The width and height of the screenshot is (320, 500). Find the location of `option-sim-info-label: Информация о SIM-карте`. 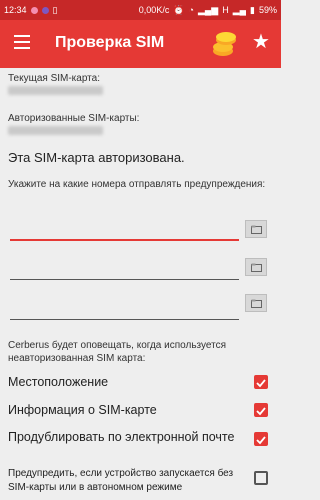

option-sim-info-label: Информация о SIM-карте is located at coordinates (82, 410).